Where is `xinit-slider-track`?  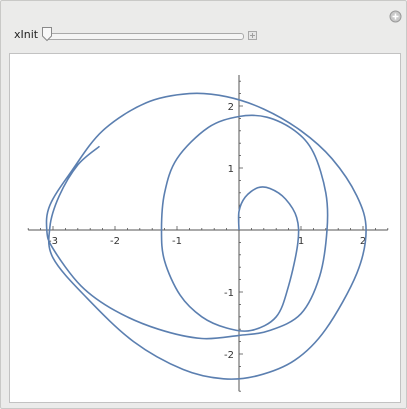
xinit-slider-track is located at coordinates (144, 36).